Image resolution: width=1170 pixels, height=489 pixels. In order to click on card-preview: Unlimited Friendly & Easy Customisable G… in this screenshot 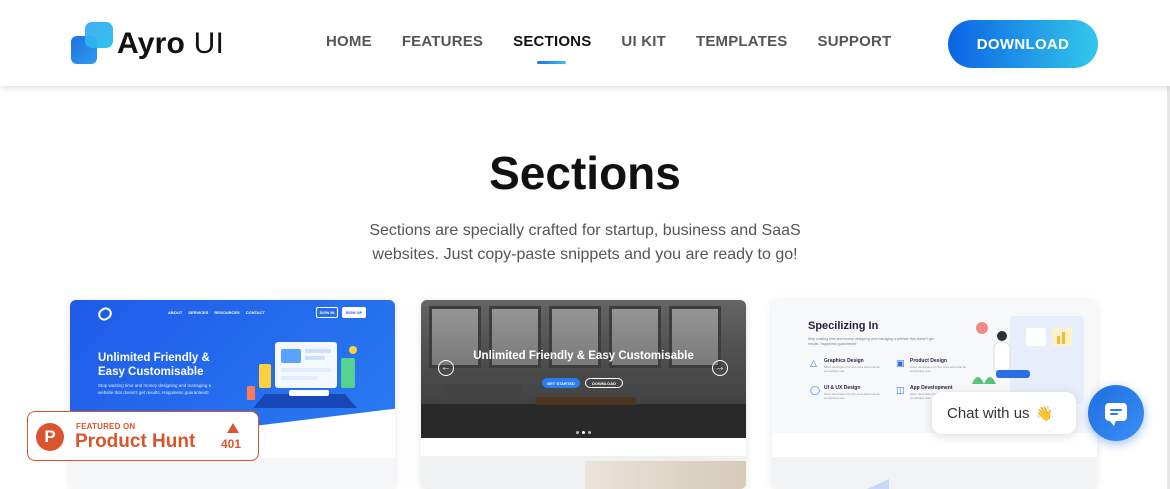, I will do `click(583, 369)`.